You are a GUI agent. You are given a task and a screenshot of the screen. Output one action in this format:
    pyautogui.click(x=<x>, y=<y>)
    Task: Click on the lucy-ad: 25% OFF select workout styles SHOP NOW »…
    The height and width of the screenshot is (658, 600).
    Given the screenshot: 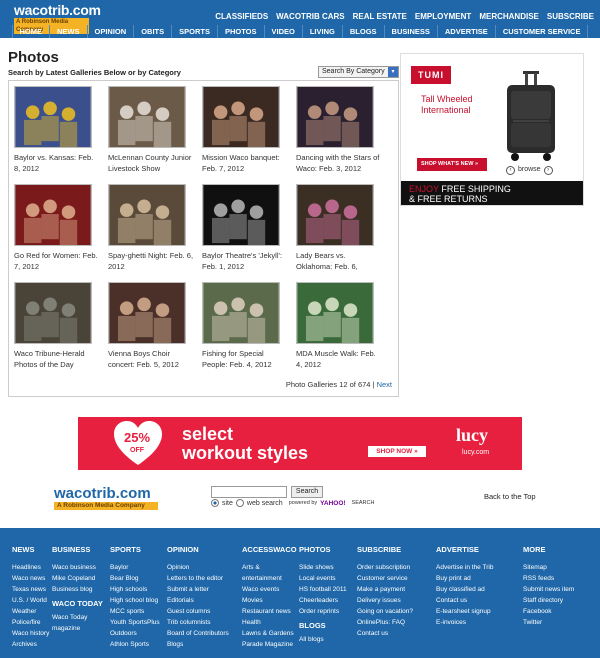 What is the action you would take?
    pyautogui.click(x=300, y=443)
    